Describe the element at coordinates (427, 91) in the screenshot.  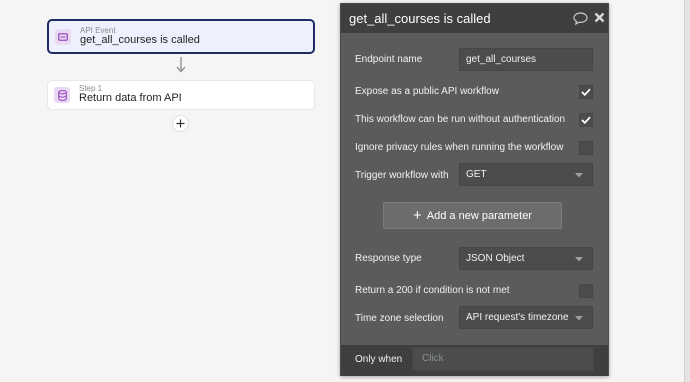
I see `expose-public-label: Expose as a public API workflow` at that location.